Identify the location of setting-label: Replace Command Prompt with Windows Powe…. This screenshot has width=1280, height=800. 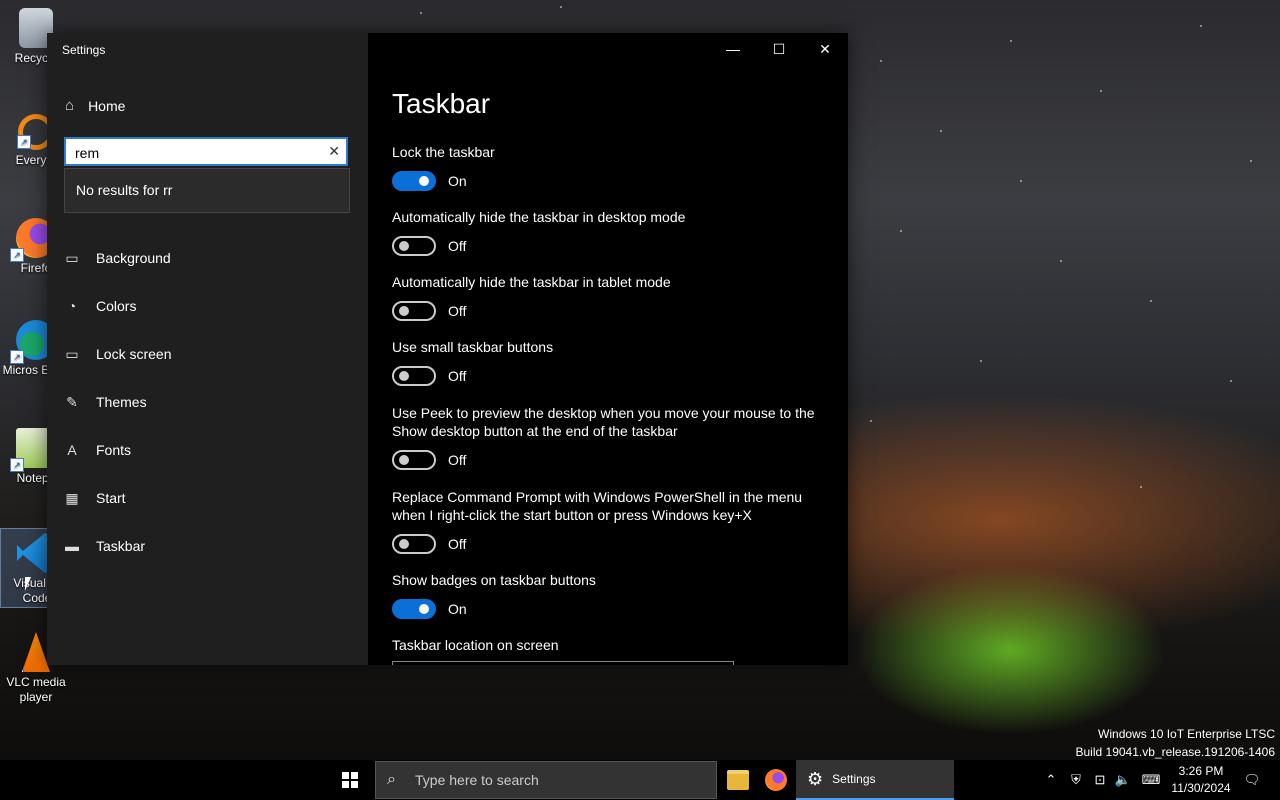
(597, 506).